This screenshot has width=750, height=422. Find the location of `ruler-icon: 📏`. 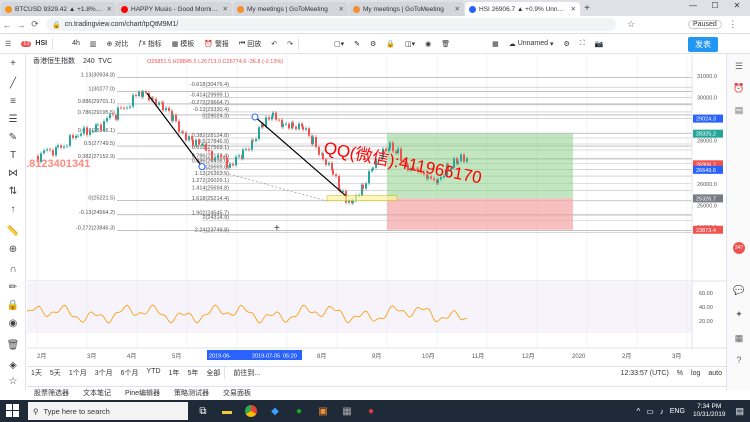

ruler-icon: 📏 is located at coordinates (13, 232).